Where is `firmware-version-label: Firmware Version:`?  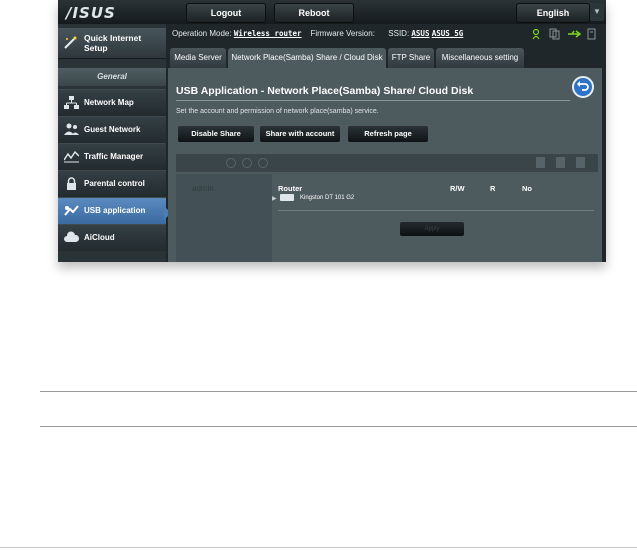
firmware-version-label: Firmware Version: is located at coordinates (342, 33).